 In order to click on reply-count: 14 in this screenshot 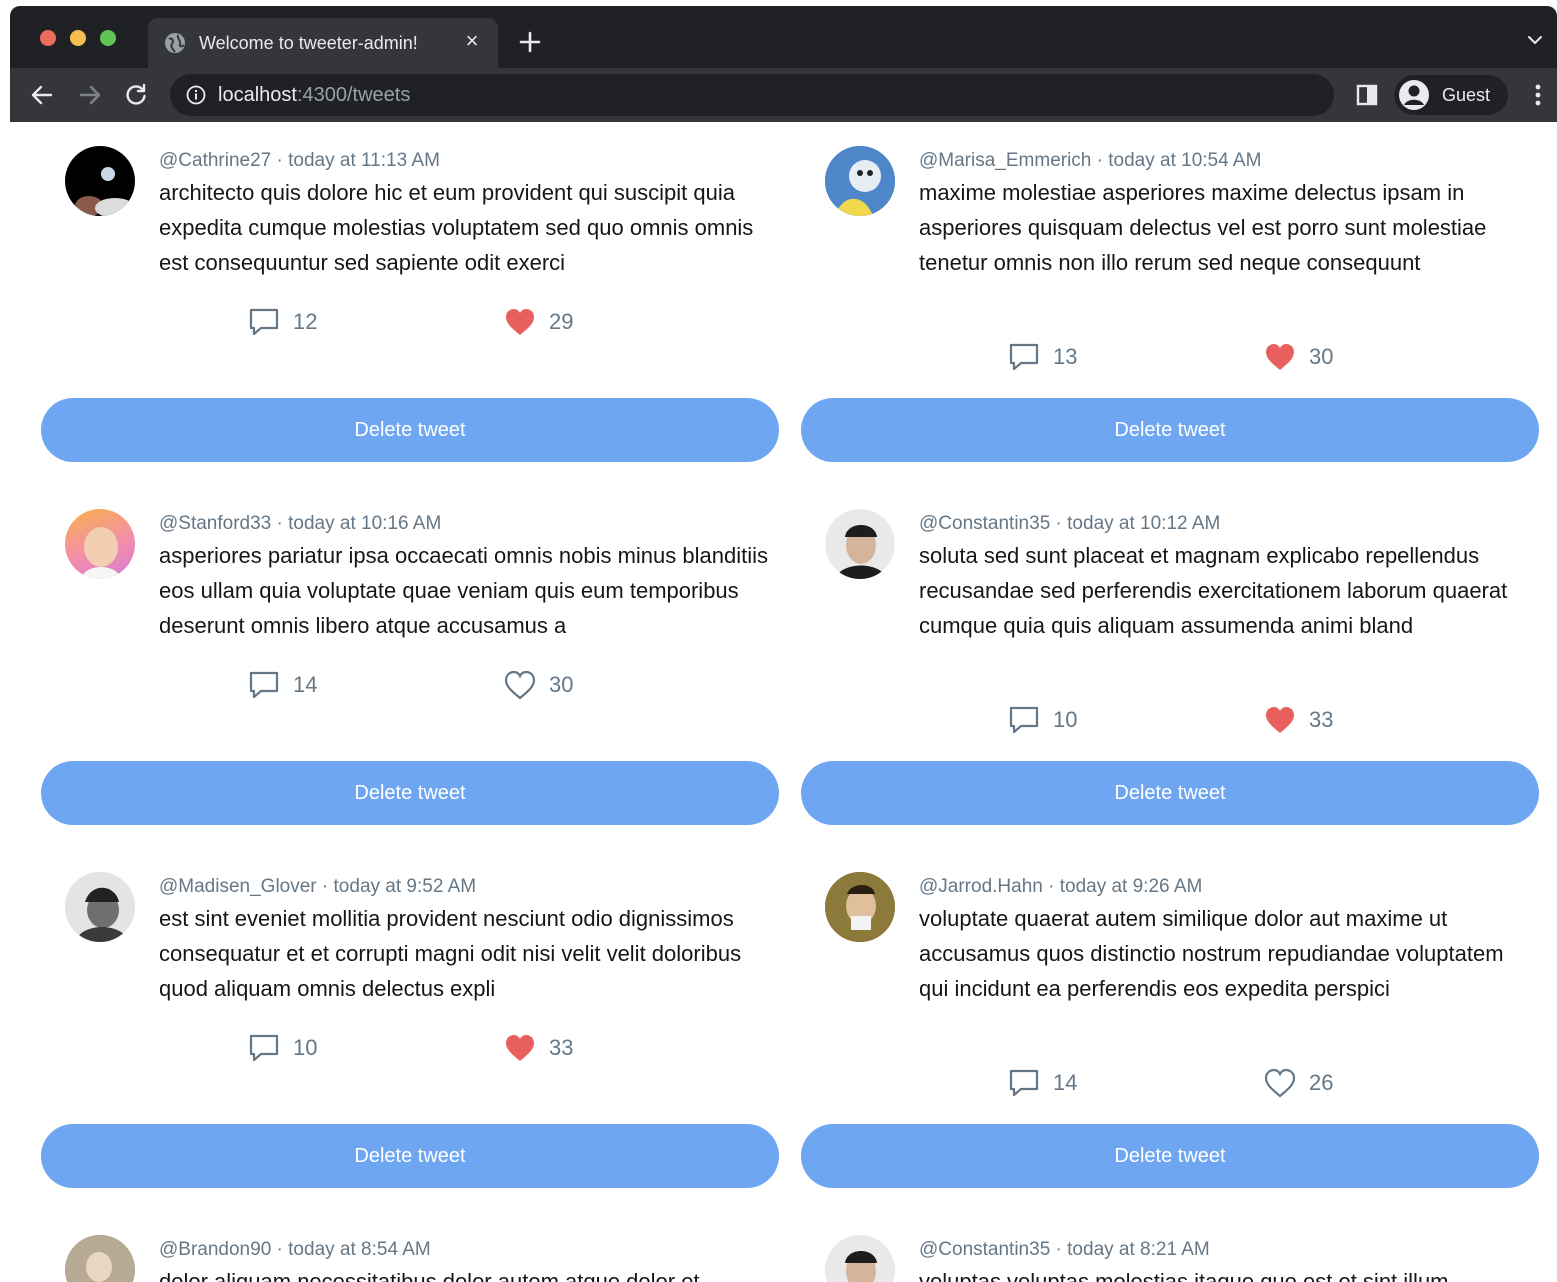, I will do `click(1065, 1082)`.